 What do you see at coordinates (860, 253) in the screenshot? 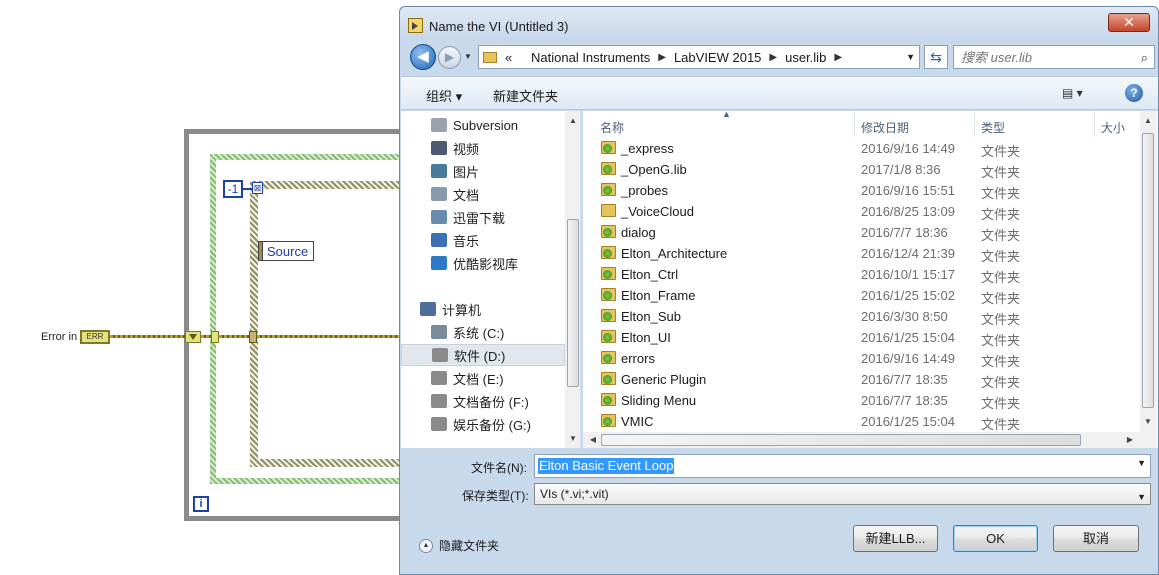
I see `file-row: Elton_Architecture 2016/12/4 21:39 文件夹` at bounding box center [860, 253].